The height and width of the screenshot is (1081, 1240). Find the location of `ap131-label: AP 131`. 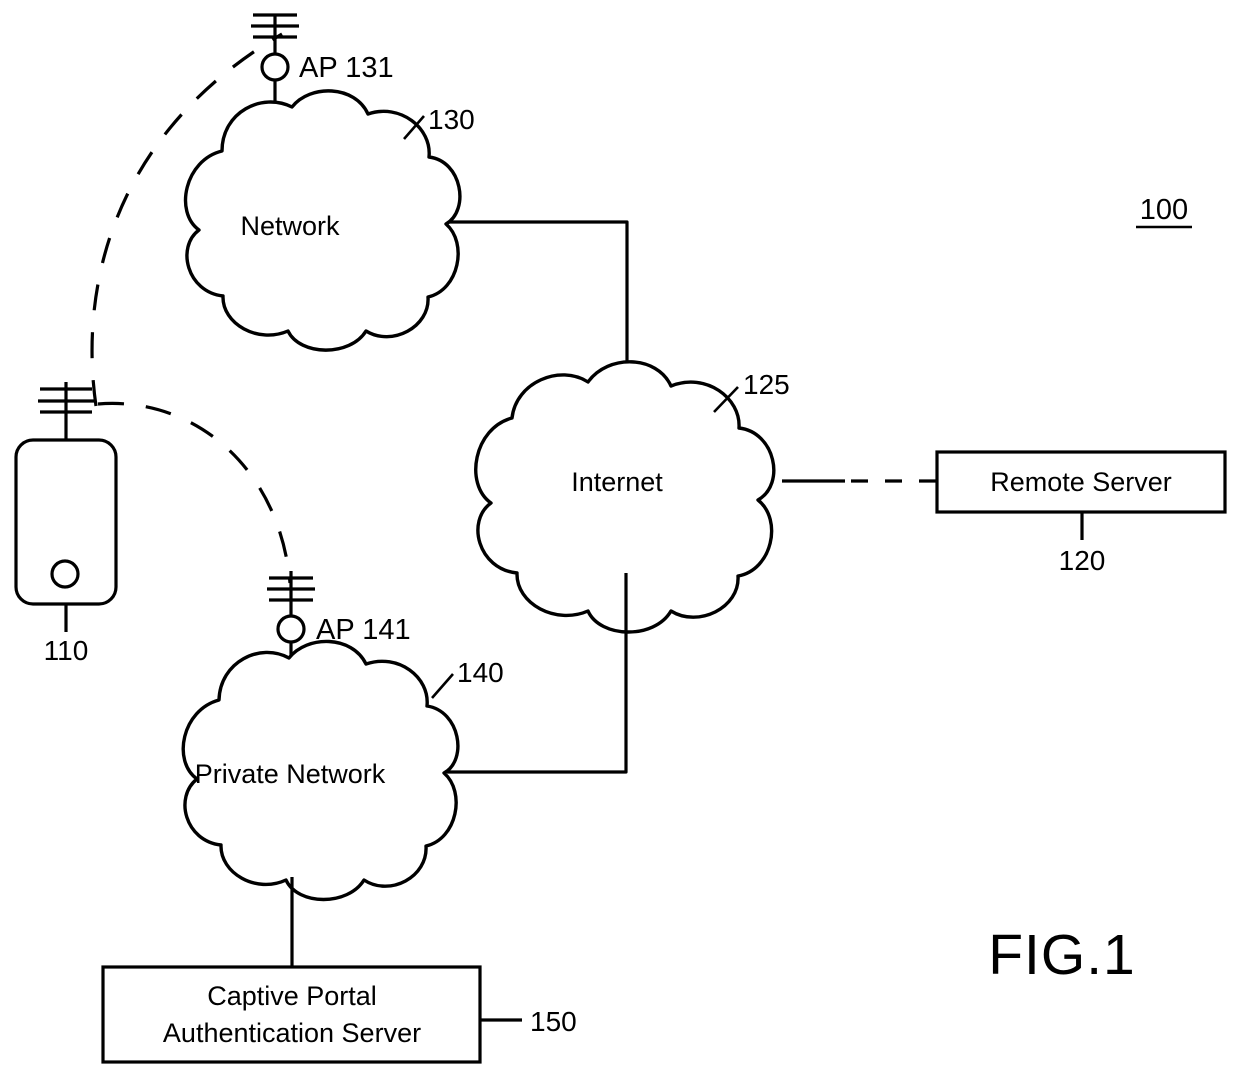

ap131-label: AP 131 is located at coordinates (346, 68).